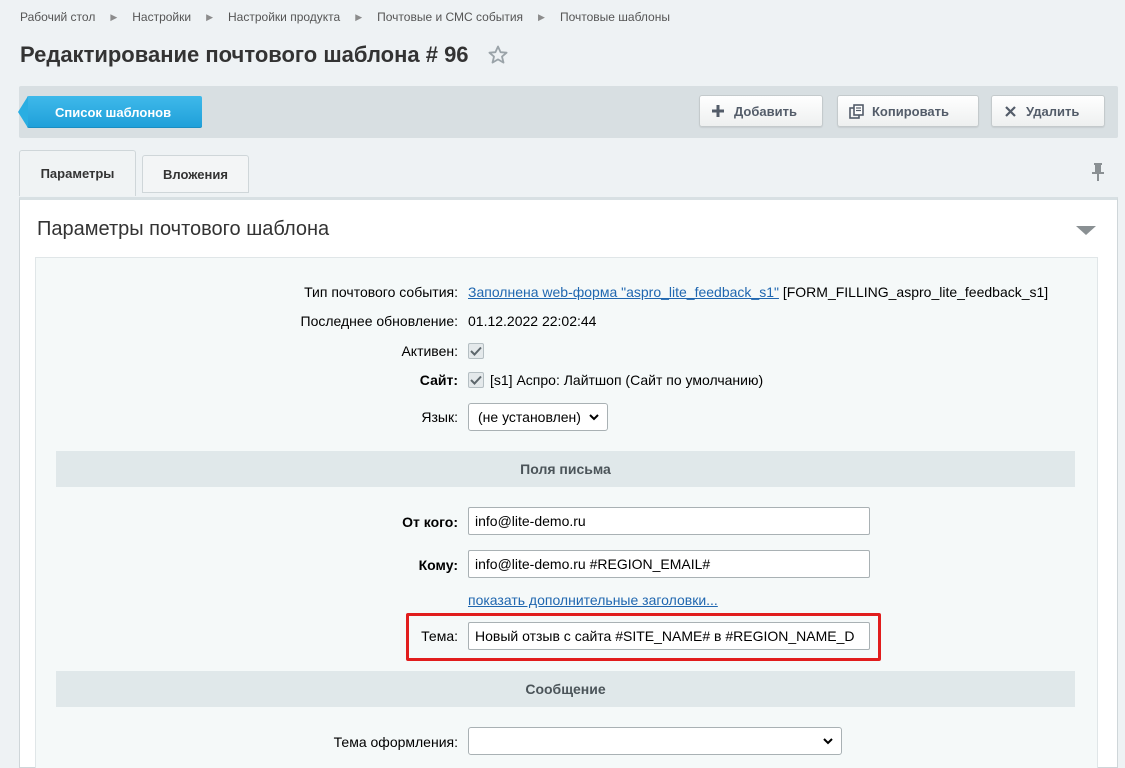 The height and width of the screenshot is (768, 1125). What do you see at coordinates (655, 741) in the screenshot?
I see `theme-select` at bounding box center [655, 741].